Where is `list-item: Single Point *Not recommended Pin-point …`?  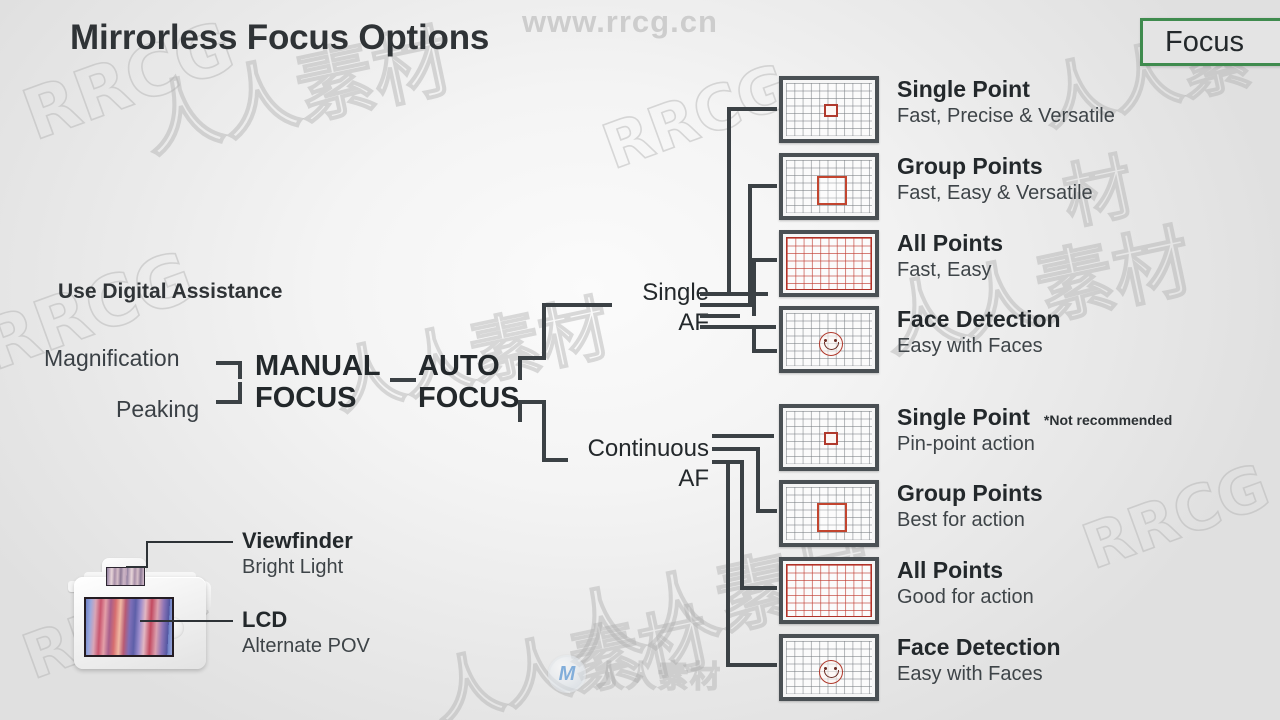
list-item: Single Point *Not recommended Pin-point … is located at coordinates (975, 437).